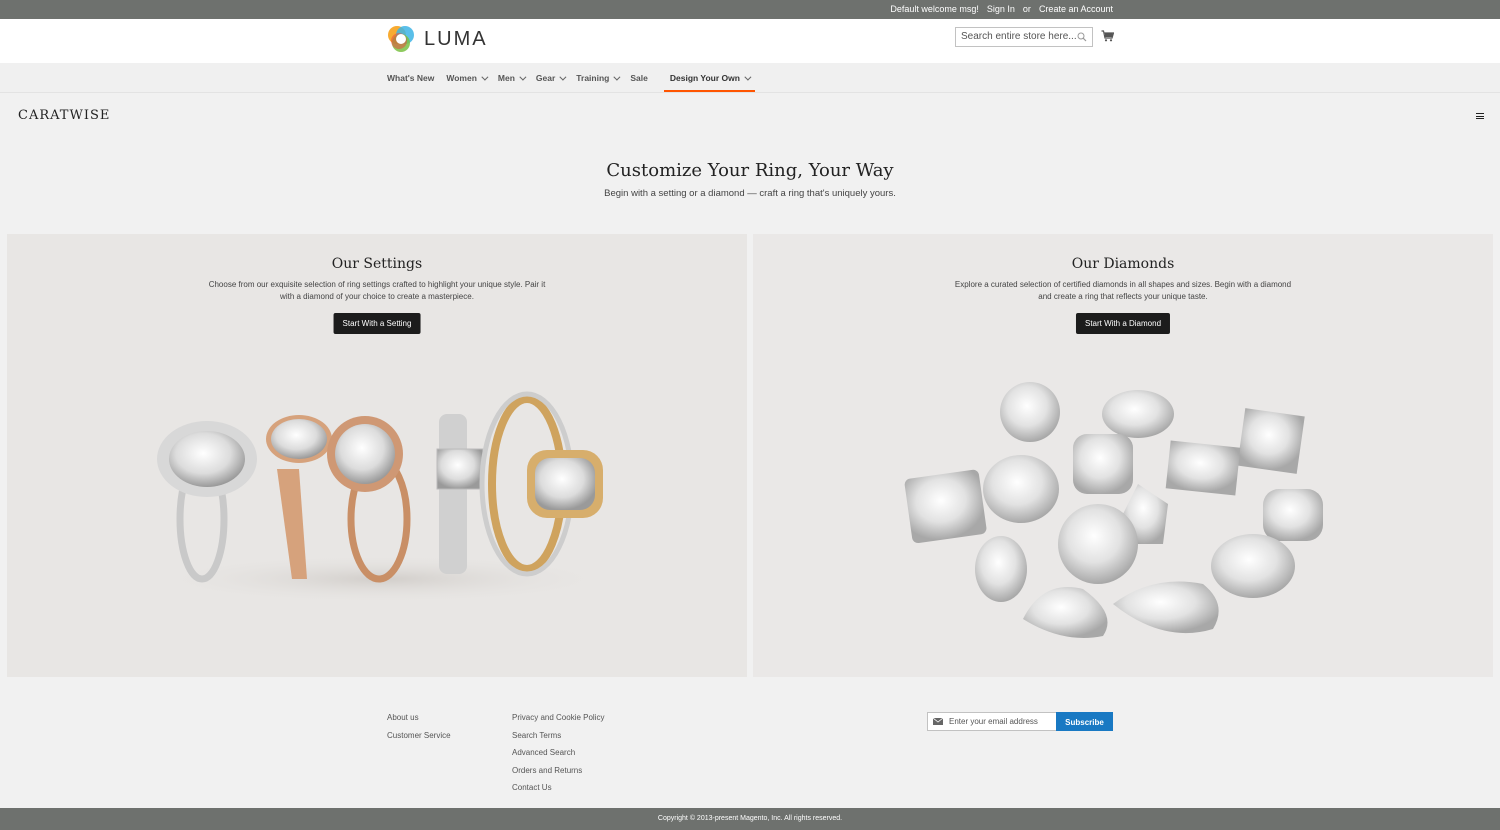  I want to click on nav-label: Training, so click(593, 78).